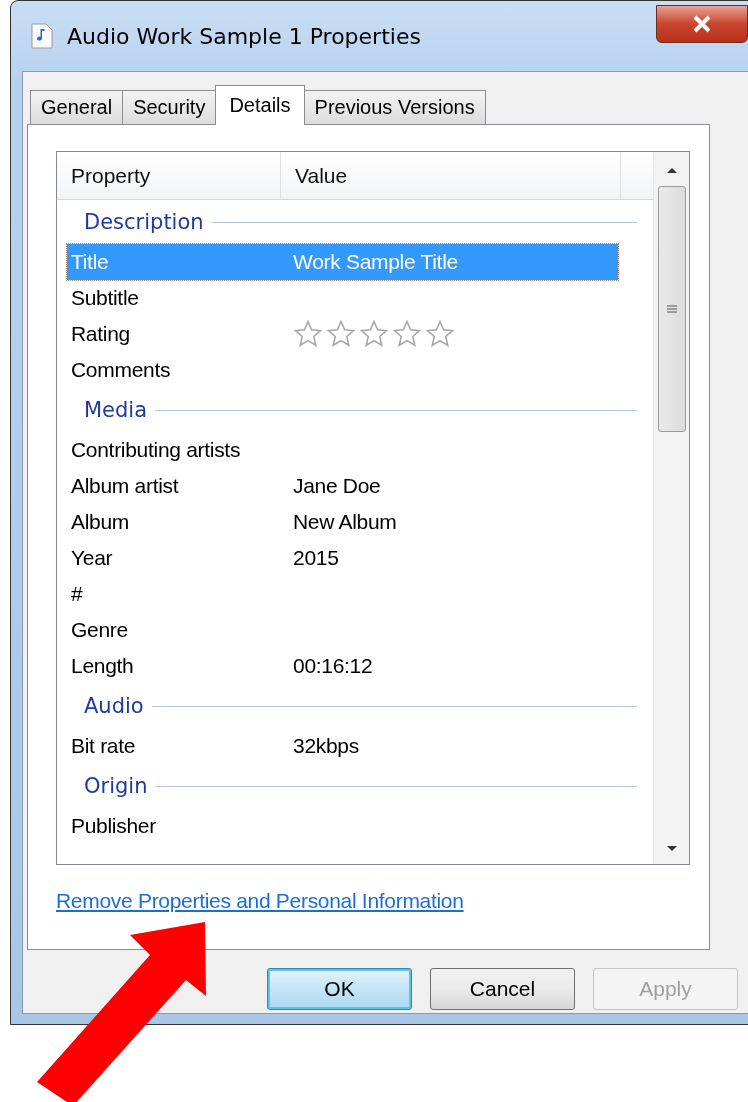 The height and width of the screenshot is (1102, 748). Describe the element at coordinates (42, 36) in the screenshot. I see `music-file-icon` at that location.